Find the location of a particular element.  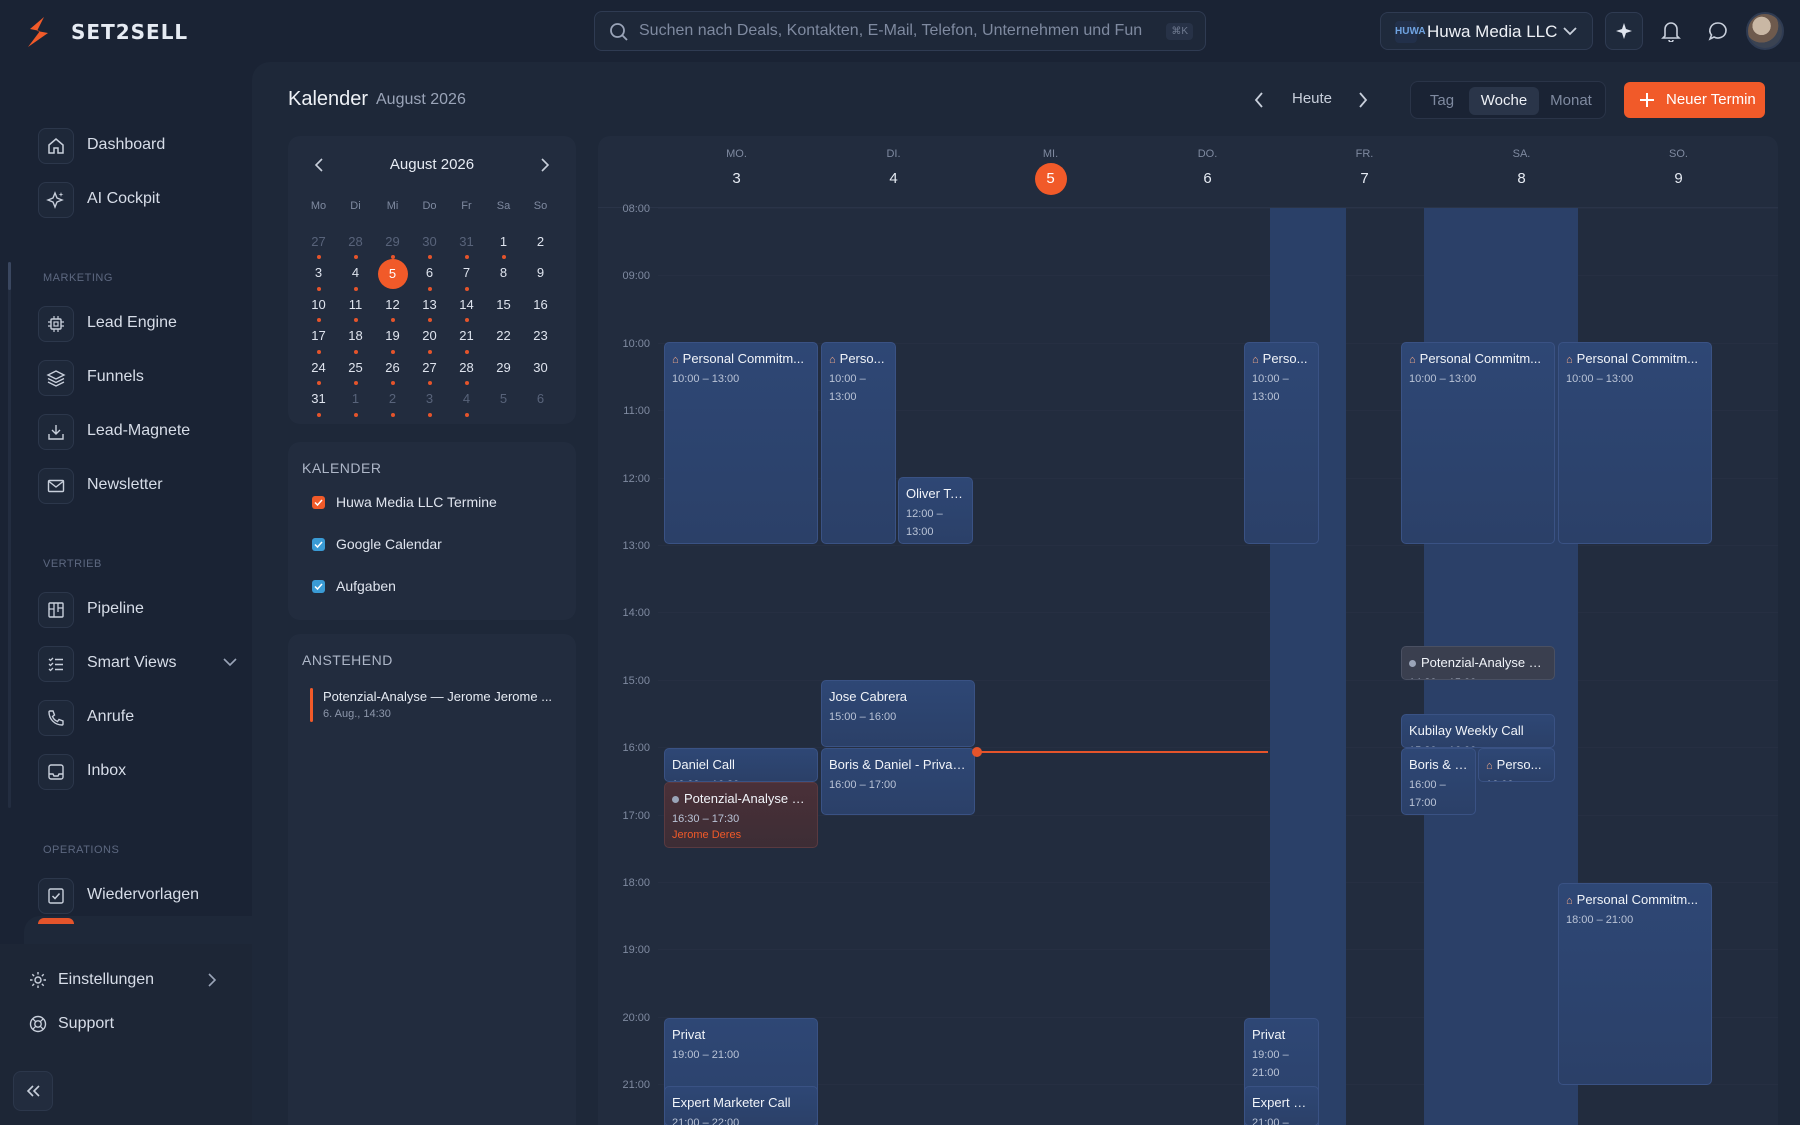

mini-calendar-day: 11 is located at coordinates (355, 306).